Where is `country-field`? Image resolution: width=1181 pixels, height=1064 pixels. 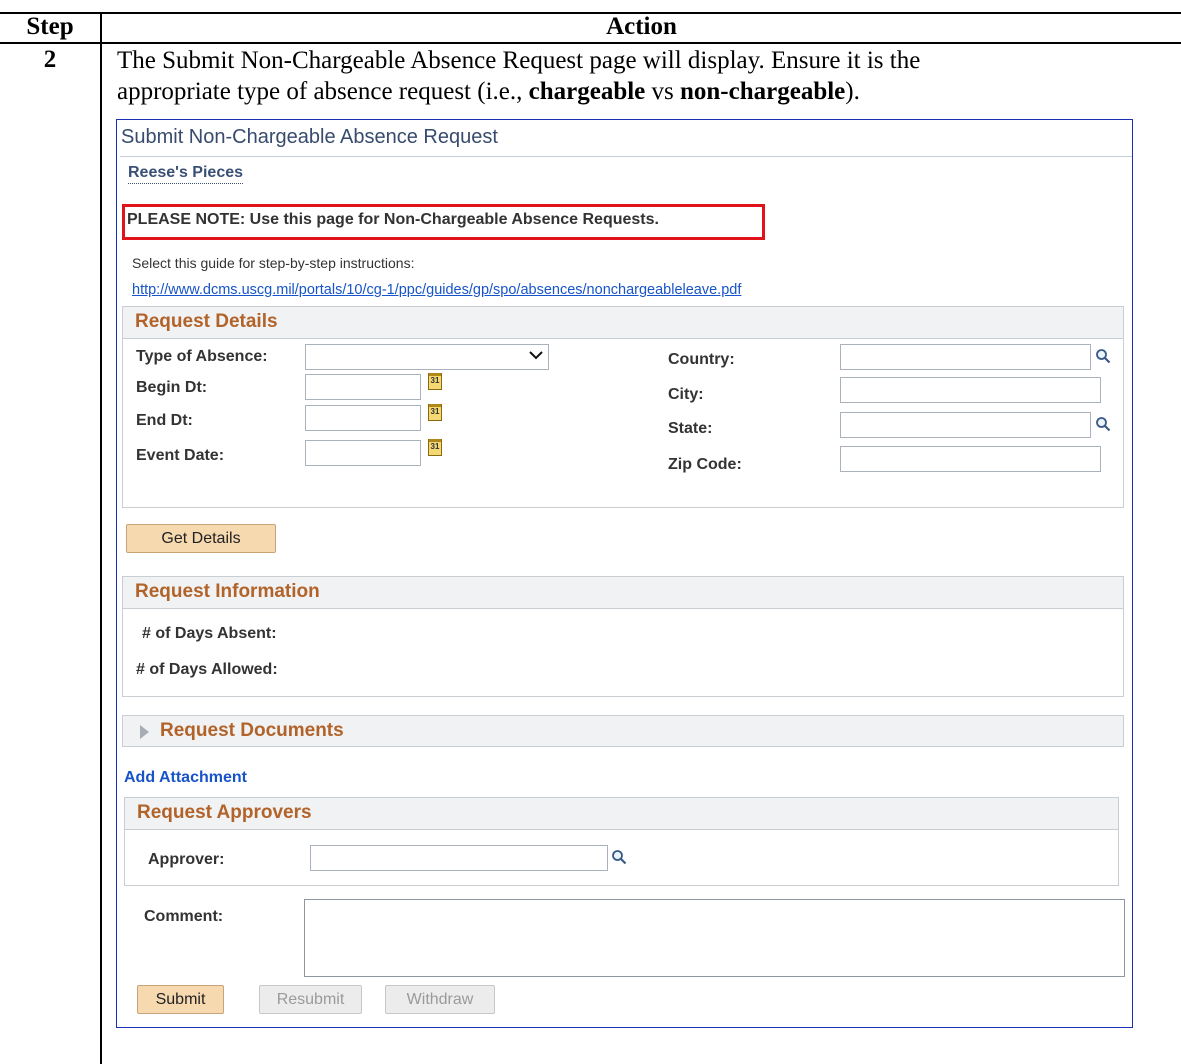
country-field is located at coordinates (965, 357).